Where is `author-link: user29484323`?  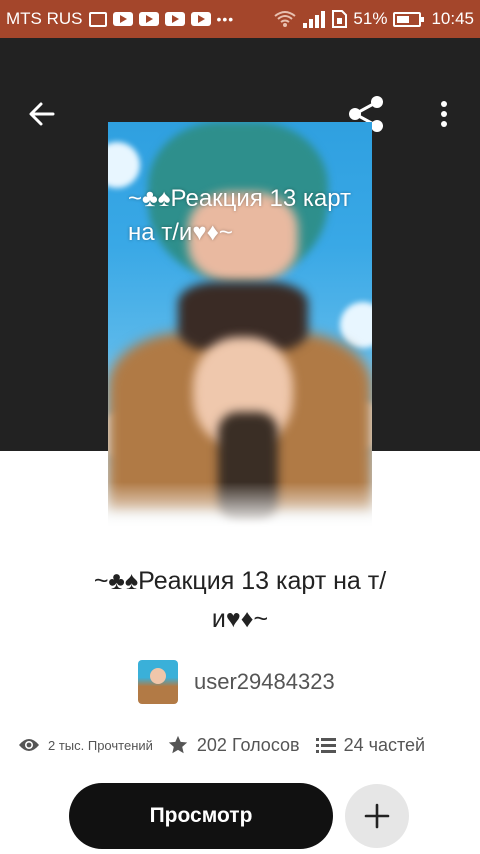
author-link: user29484323 is located at coordinates (236, 682).